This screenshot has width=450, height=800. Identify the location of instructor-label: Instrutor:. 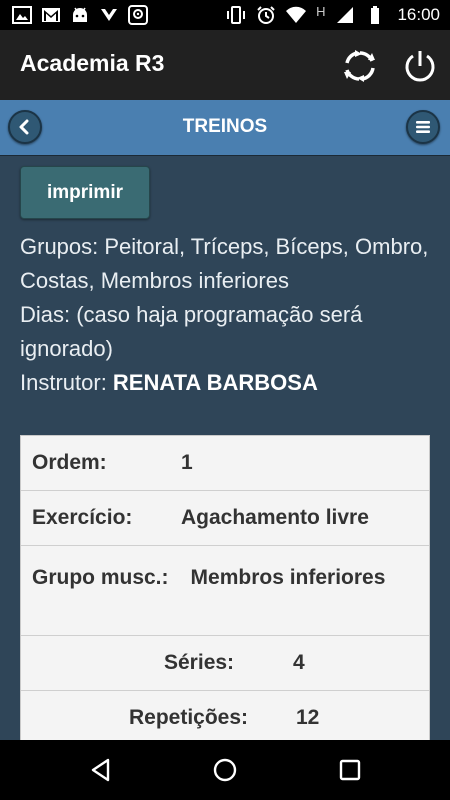
(66, 382).